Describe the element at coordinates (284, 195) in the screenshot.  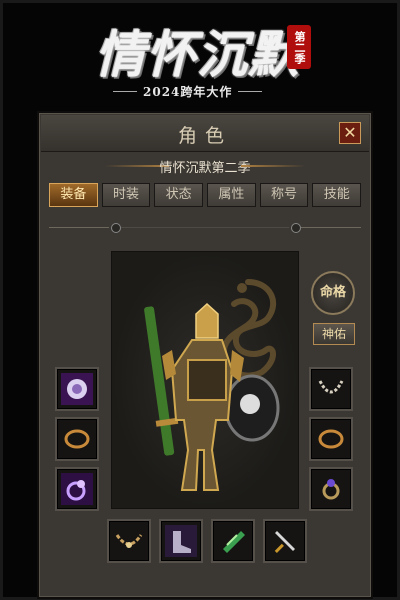
I see `tab-titles: 称号` at that location.